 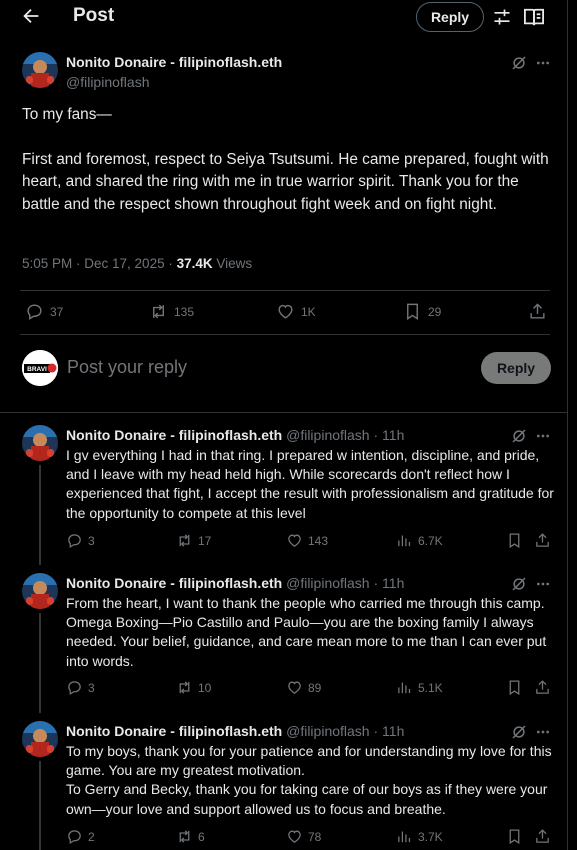 What do you see at coordinates (422, 311) in the screenshot?
I see `bookmark-action: 29` at bounding box center [422, 311].